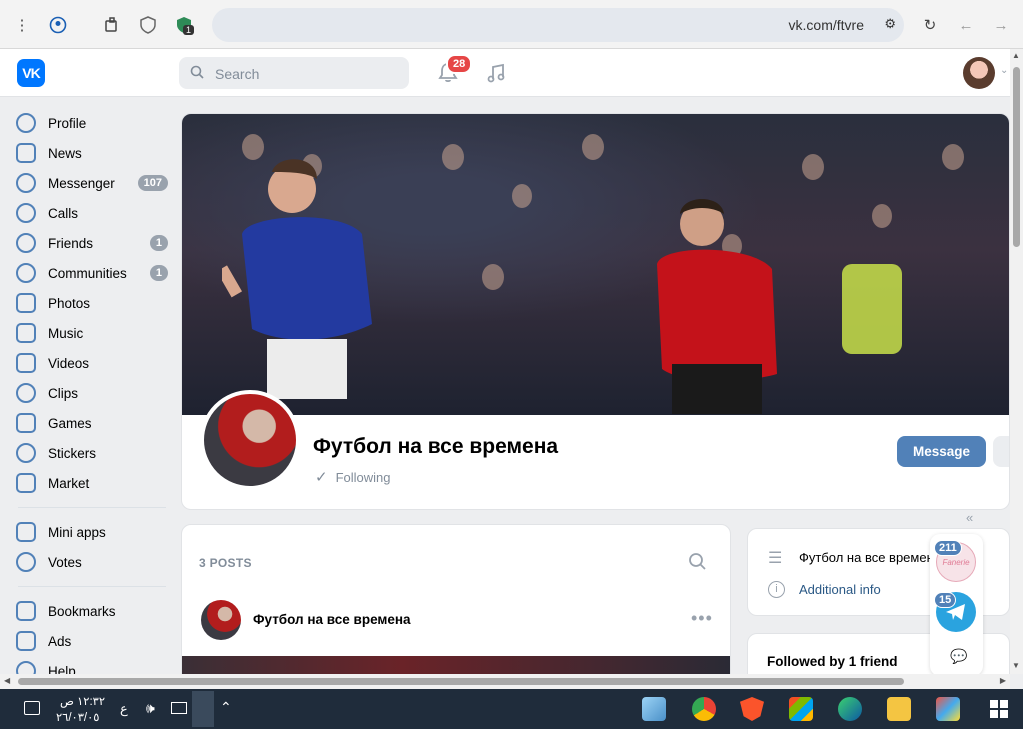 The width and height of the screenshot is (1023, 729). I want to click on user-avatar, so click(979, 73).